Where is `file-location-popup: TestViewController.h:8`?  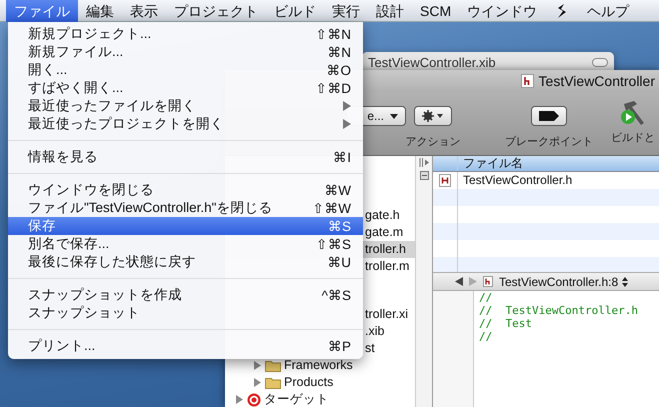 file-location-popup: TestViewController.h:8 is located at coordinates (563, 281).